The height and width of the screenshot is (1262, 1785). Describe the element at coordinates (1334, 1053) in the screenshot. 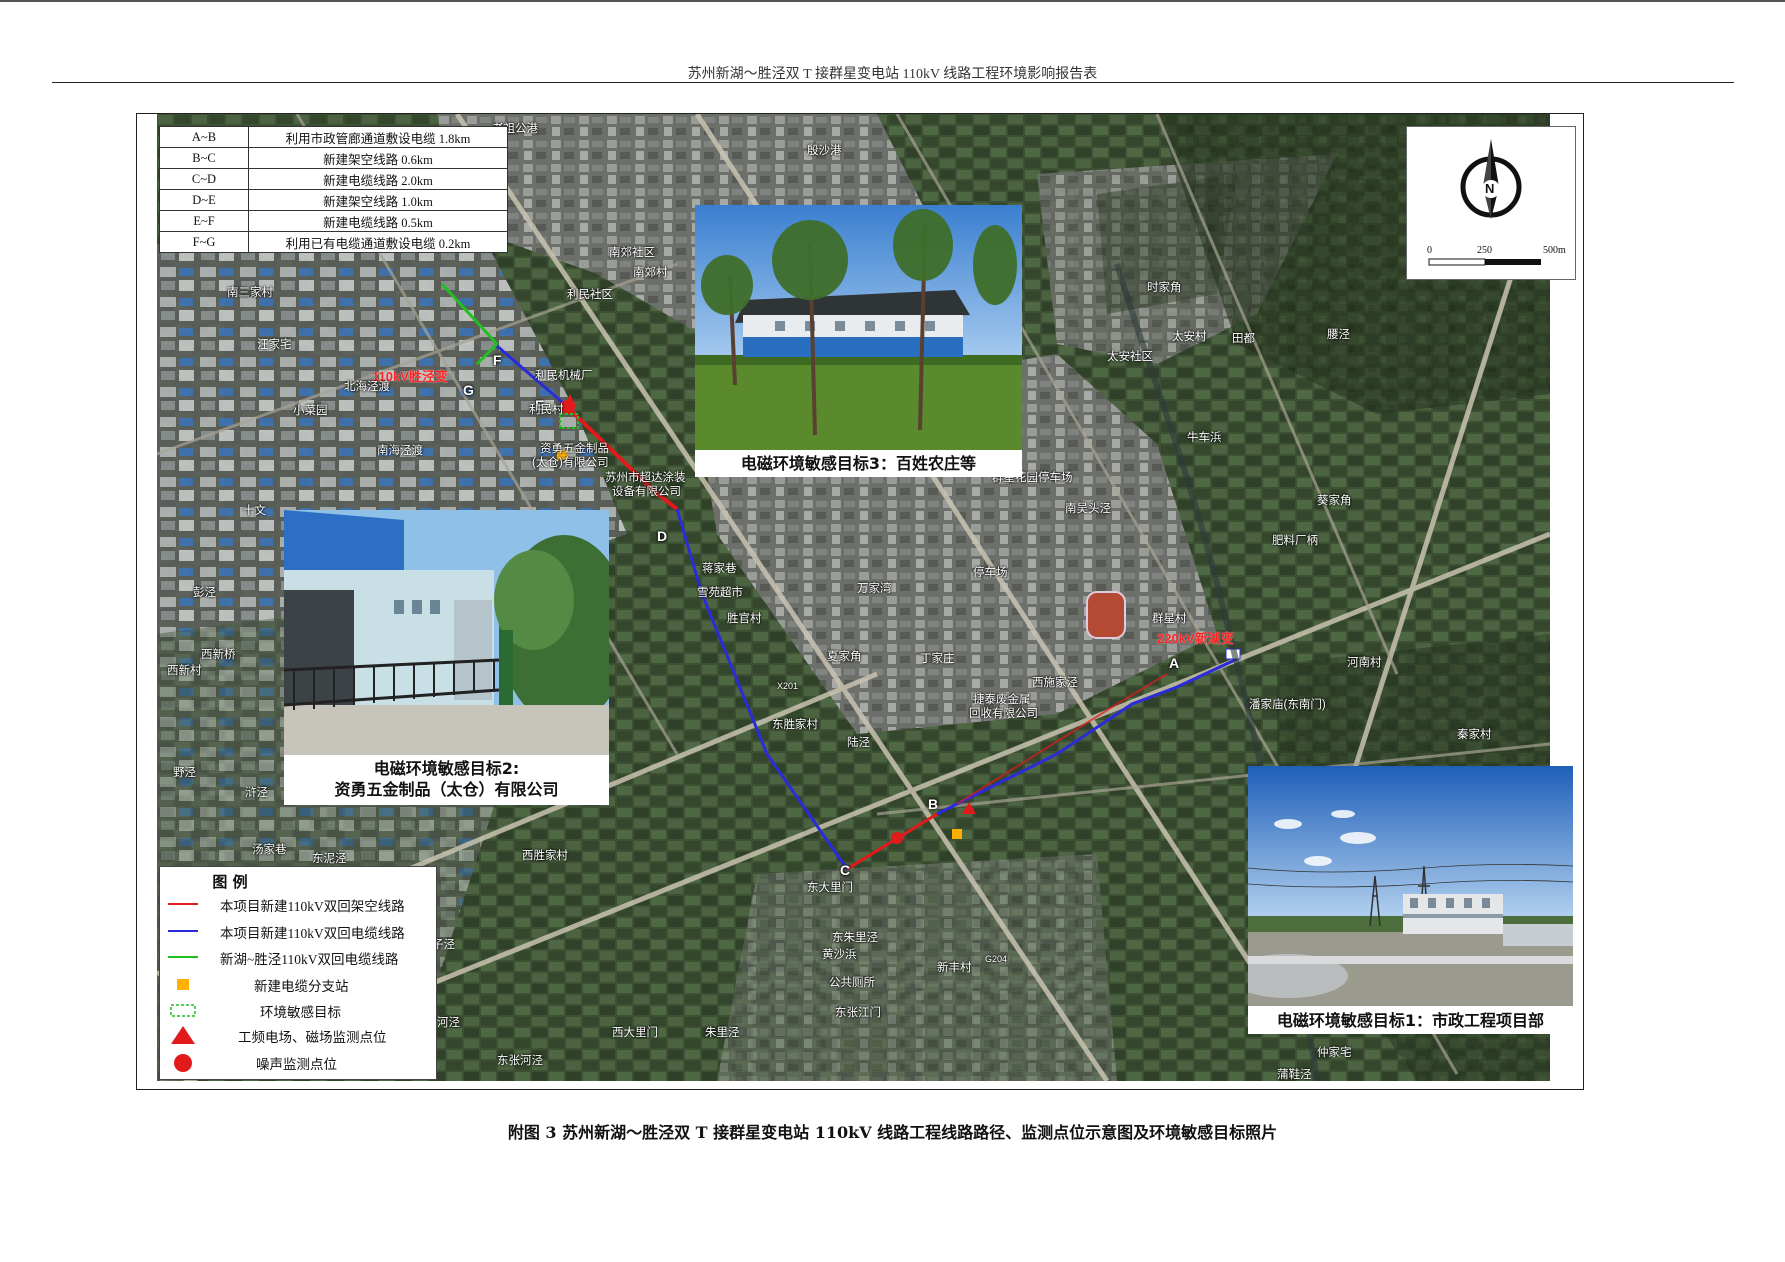

I see `place-label: 仲家宅` at that location.